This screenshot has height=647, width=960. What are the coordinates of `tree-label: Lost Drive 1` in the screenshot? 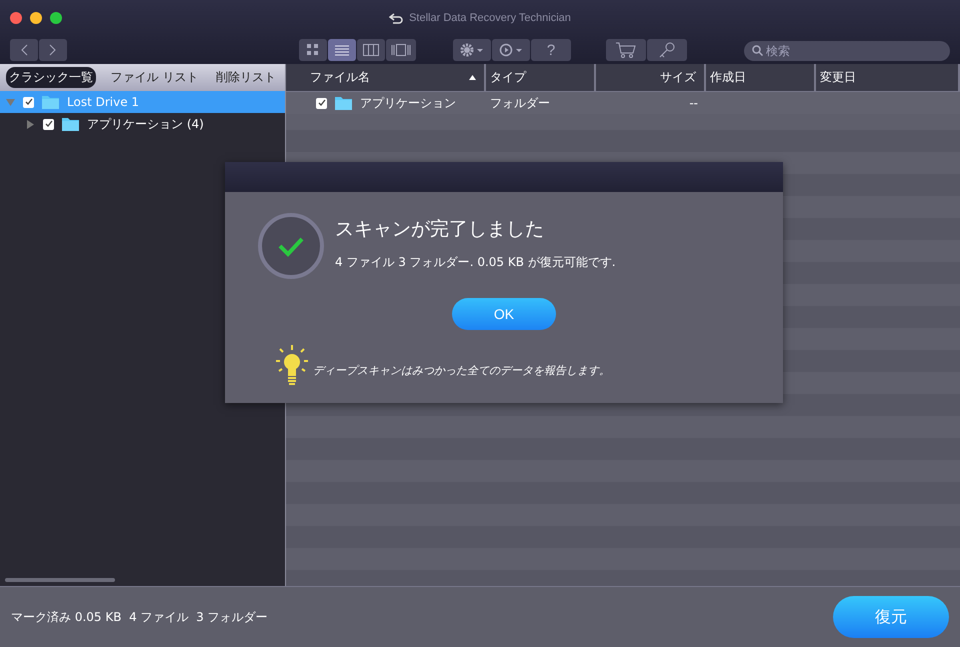 It's located at (103, 102).